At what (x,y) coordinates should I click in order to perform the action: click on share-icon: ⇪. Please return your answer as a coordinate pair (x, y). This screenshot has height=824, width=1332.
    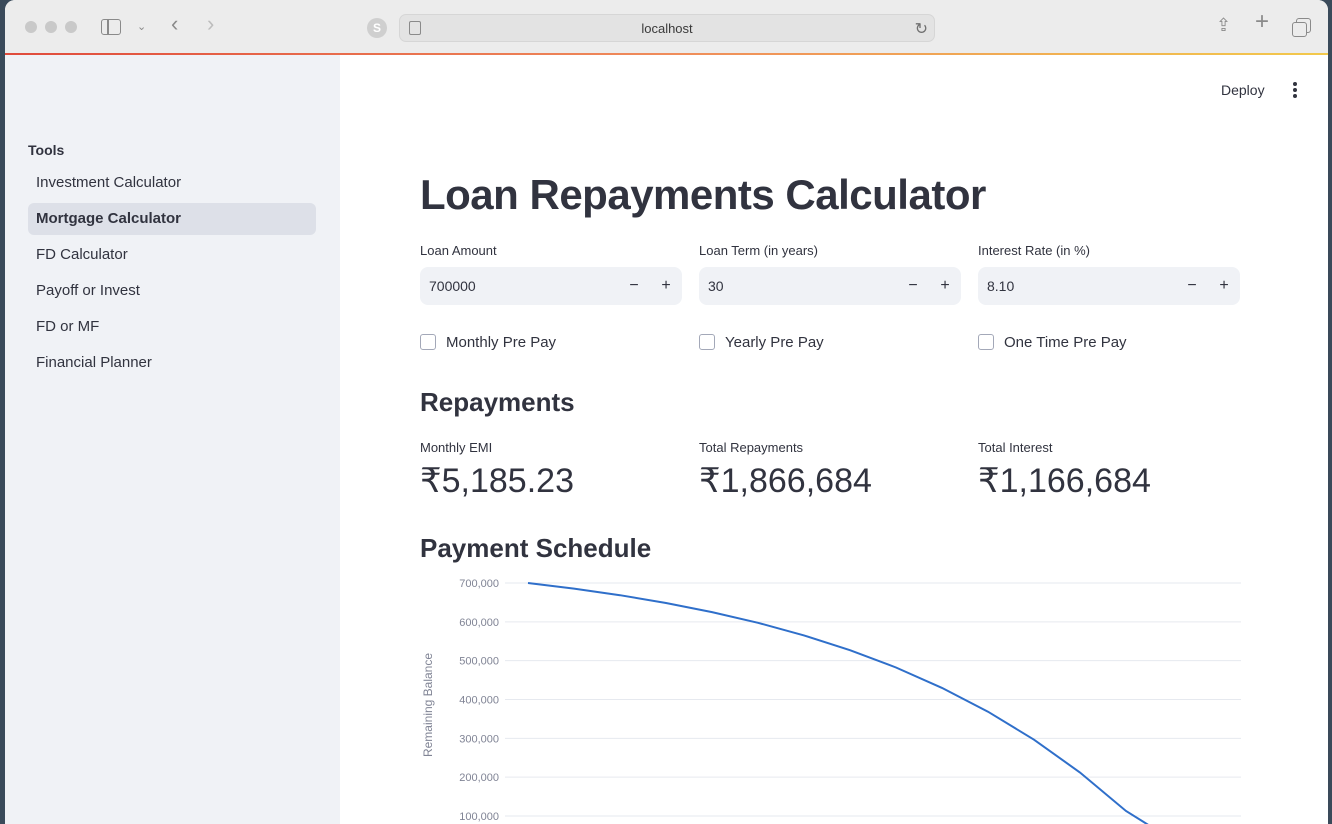
    Looking at the image, I should click on (1223, 25).